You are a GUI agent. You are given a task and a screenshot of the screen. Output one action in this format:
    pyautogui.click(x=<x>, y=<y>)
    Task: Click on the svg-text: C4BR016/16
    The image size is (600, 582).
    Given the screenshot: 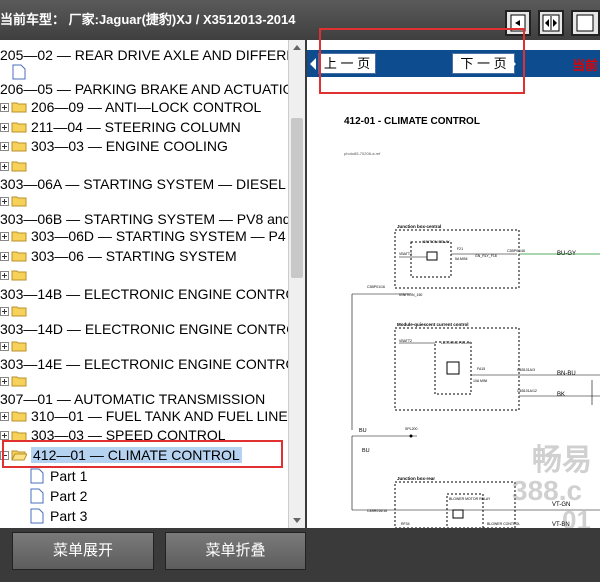 What is the action you would take?
    pyautogui.click(x=377, y=511)
    